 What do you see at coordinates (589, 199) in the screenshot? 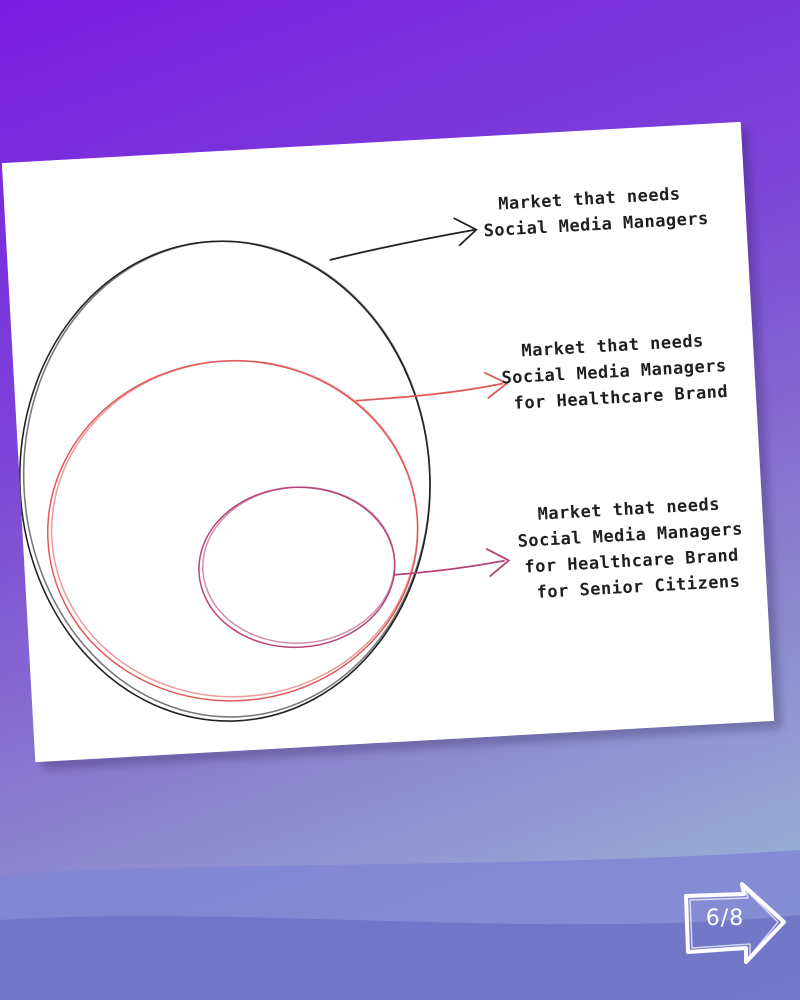
I see `market-label-line: Market that needs` at bounding box center [589, 199].